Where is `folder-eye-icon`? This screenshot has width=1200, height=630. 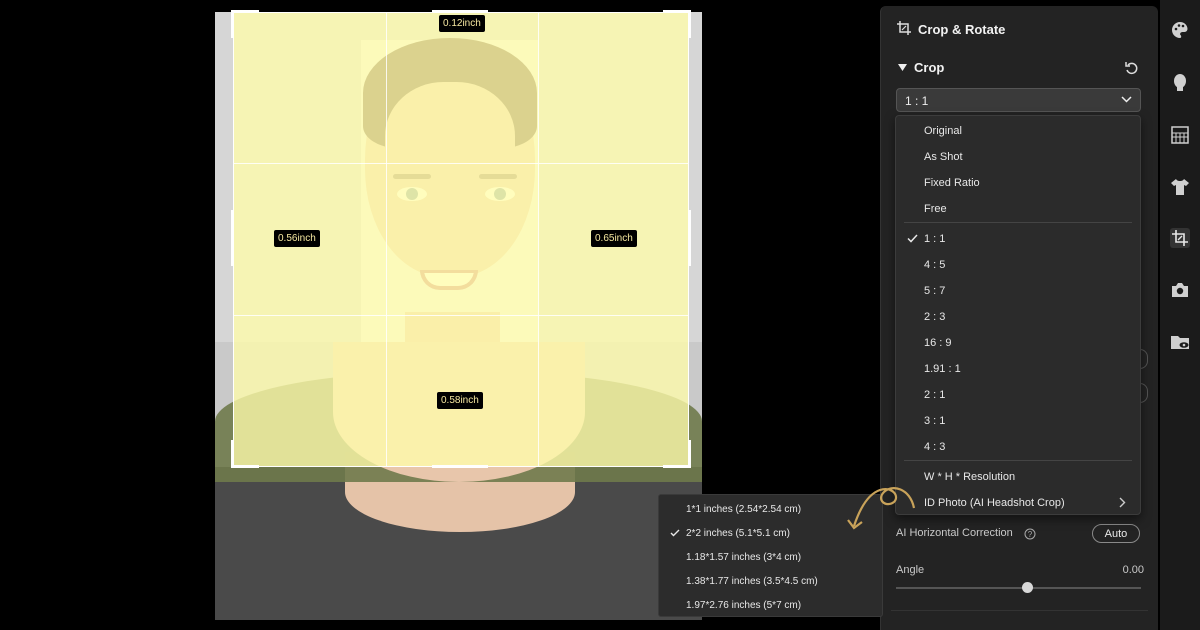 folder-eye-icon is located at coordinates (1180, 342).